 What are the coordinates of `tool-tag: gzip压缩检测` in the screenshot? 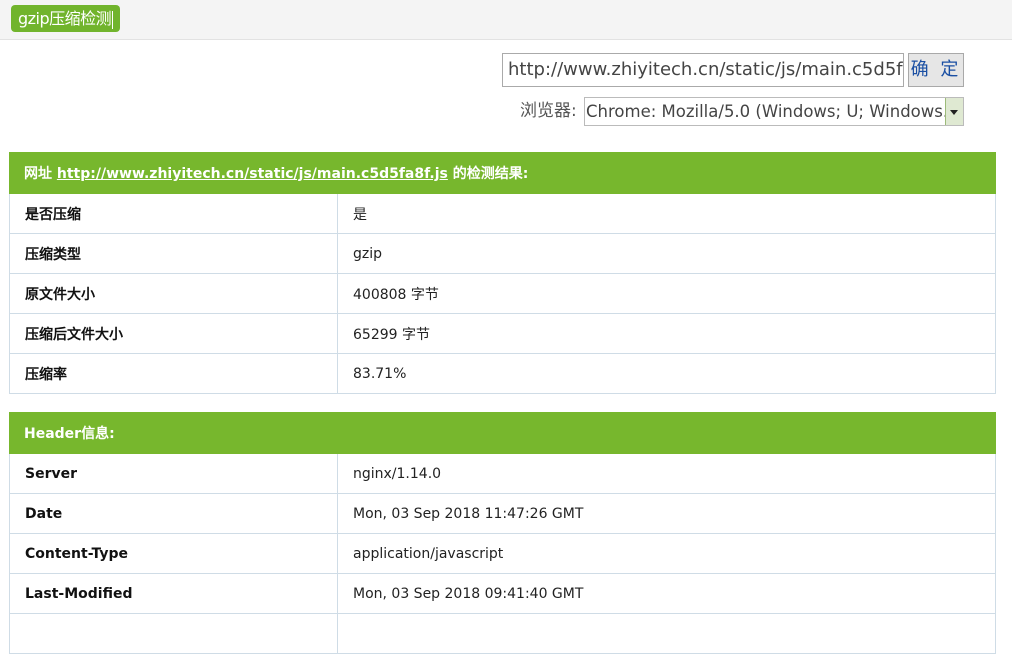 It's located at (66, 18).